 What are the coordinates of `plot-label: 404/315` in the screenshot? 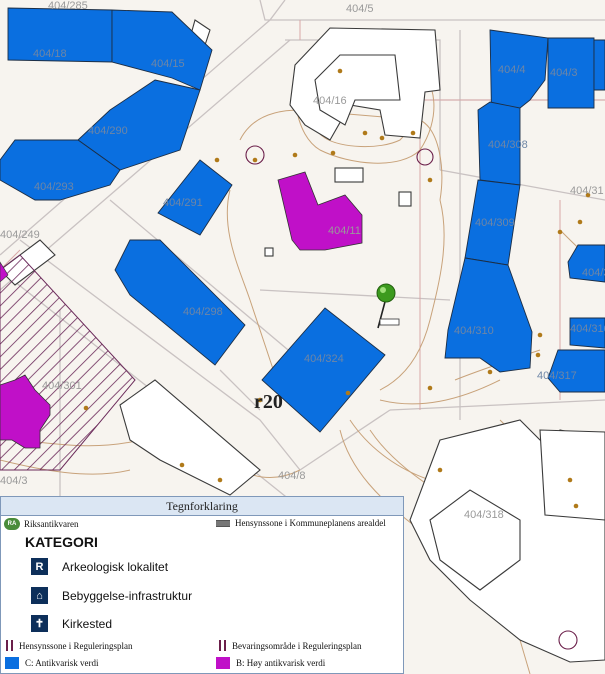 It's located at (593, 273).